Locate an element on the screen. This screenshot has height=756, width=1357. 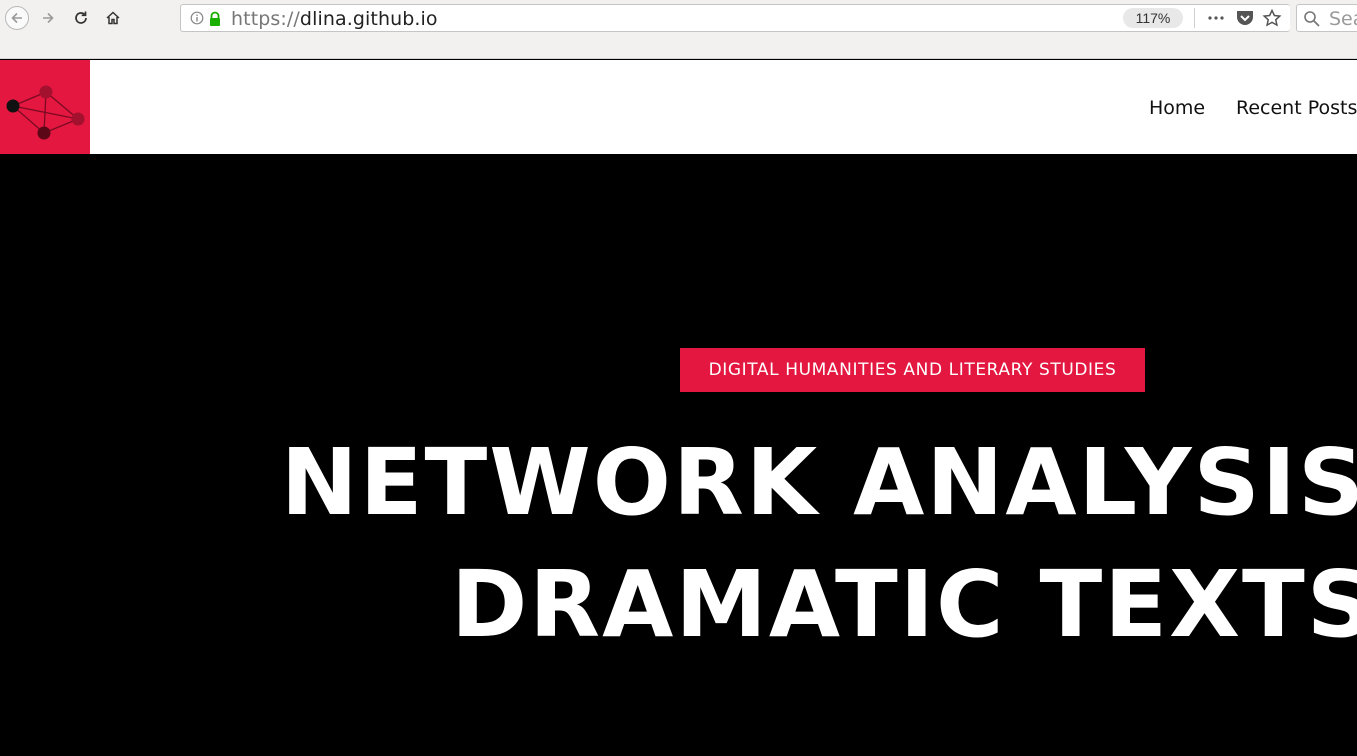
pocket-icon is located at coordinates (1245, 18).